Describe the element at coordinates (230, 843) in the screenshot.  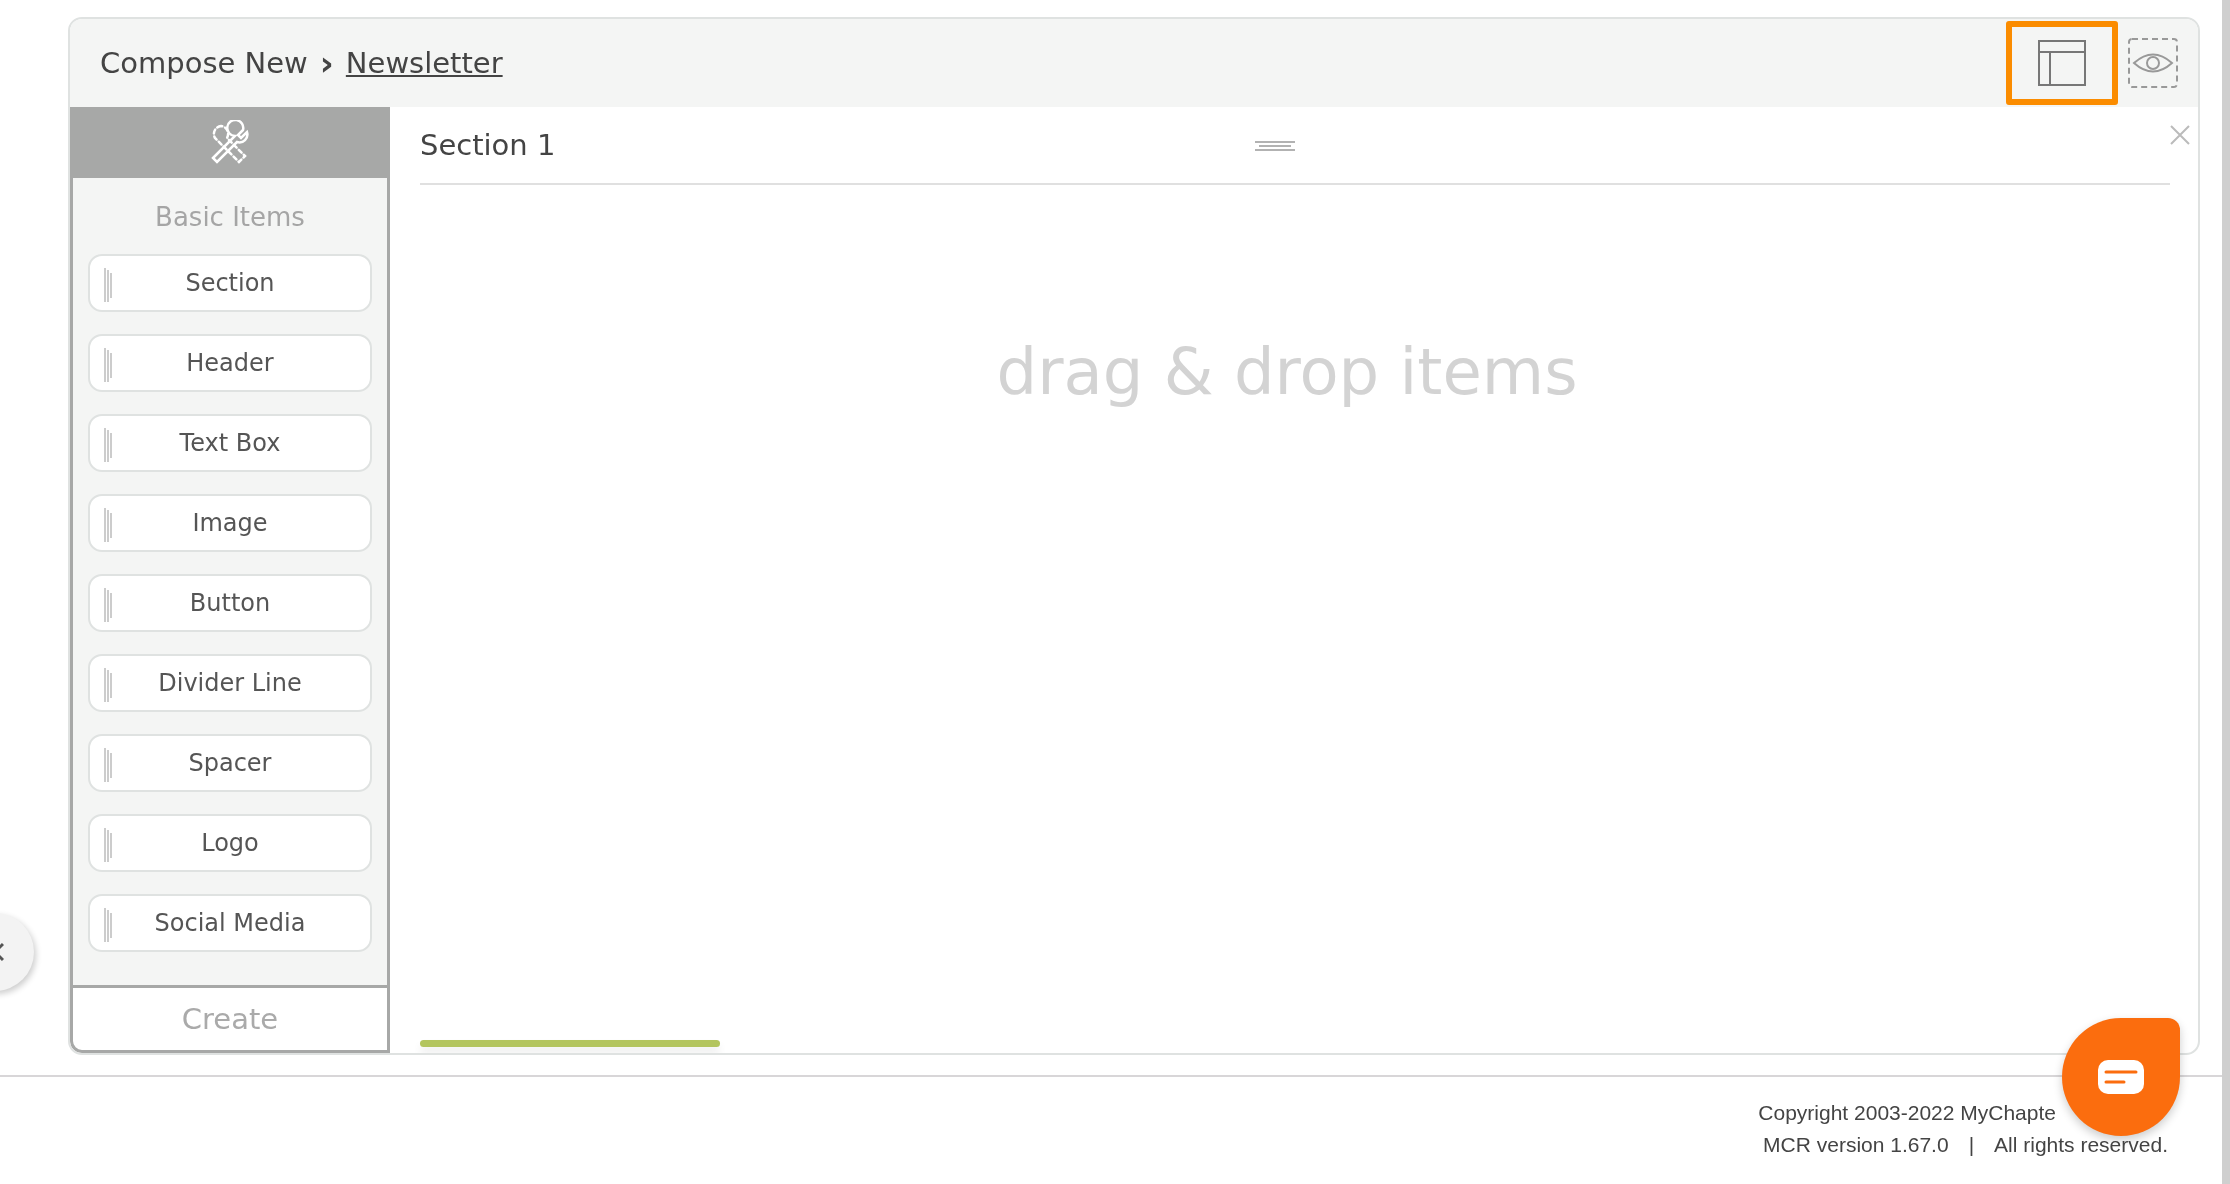
I see `draggable-item: Logo` at that location.